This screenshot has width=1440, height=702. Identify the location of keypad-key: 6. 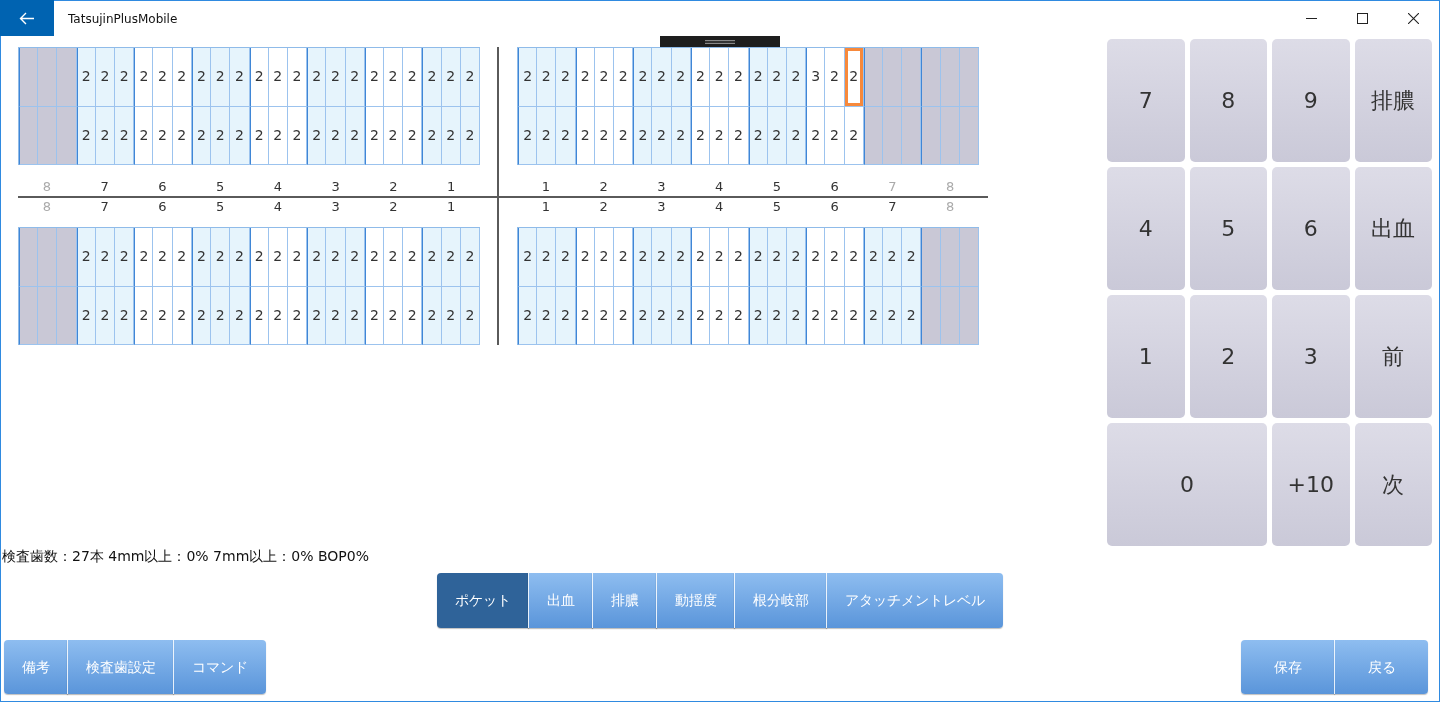
(1311, 228).